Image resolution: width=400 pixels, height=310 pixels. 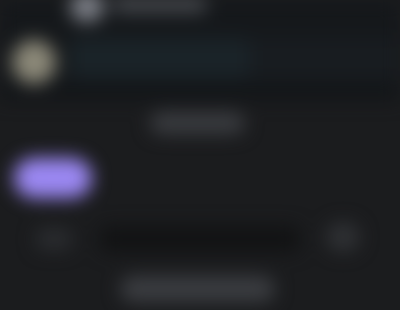 I want to click on header-avatar-button, so click(x=88, y=13).